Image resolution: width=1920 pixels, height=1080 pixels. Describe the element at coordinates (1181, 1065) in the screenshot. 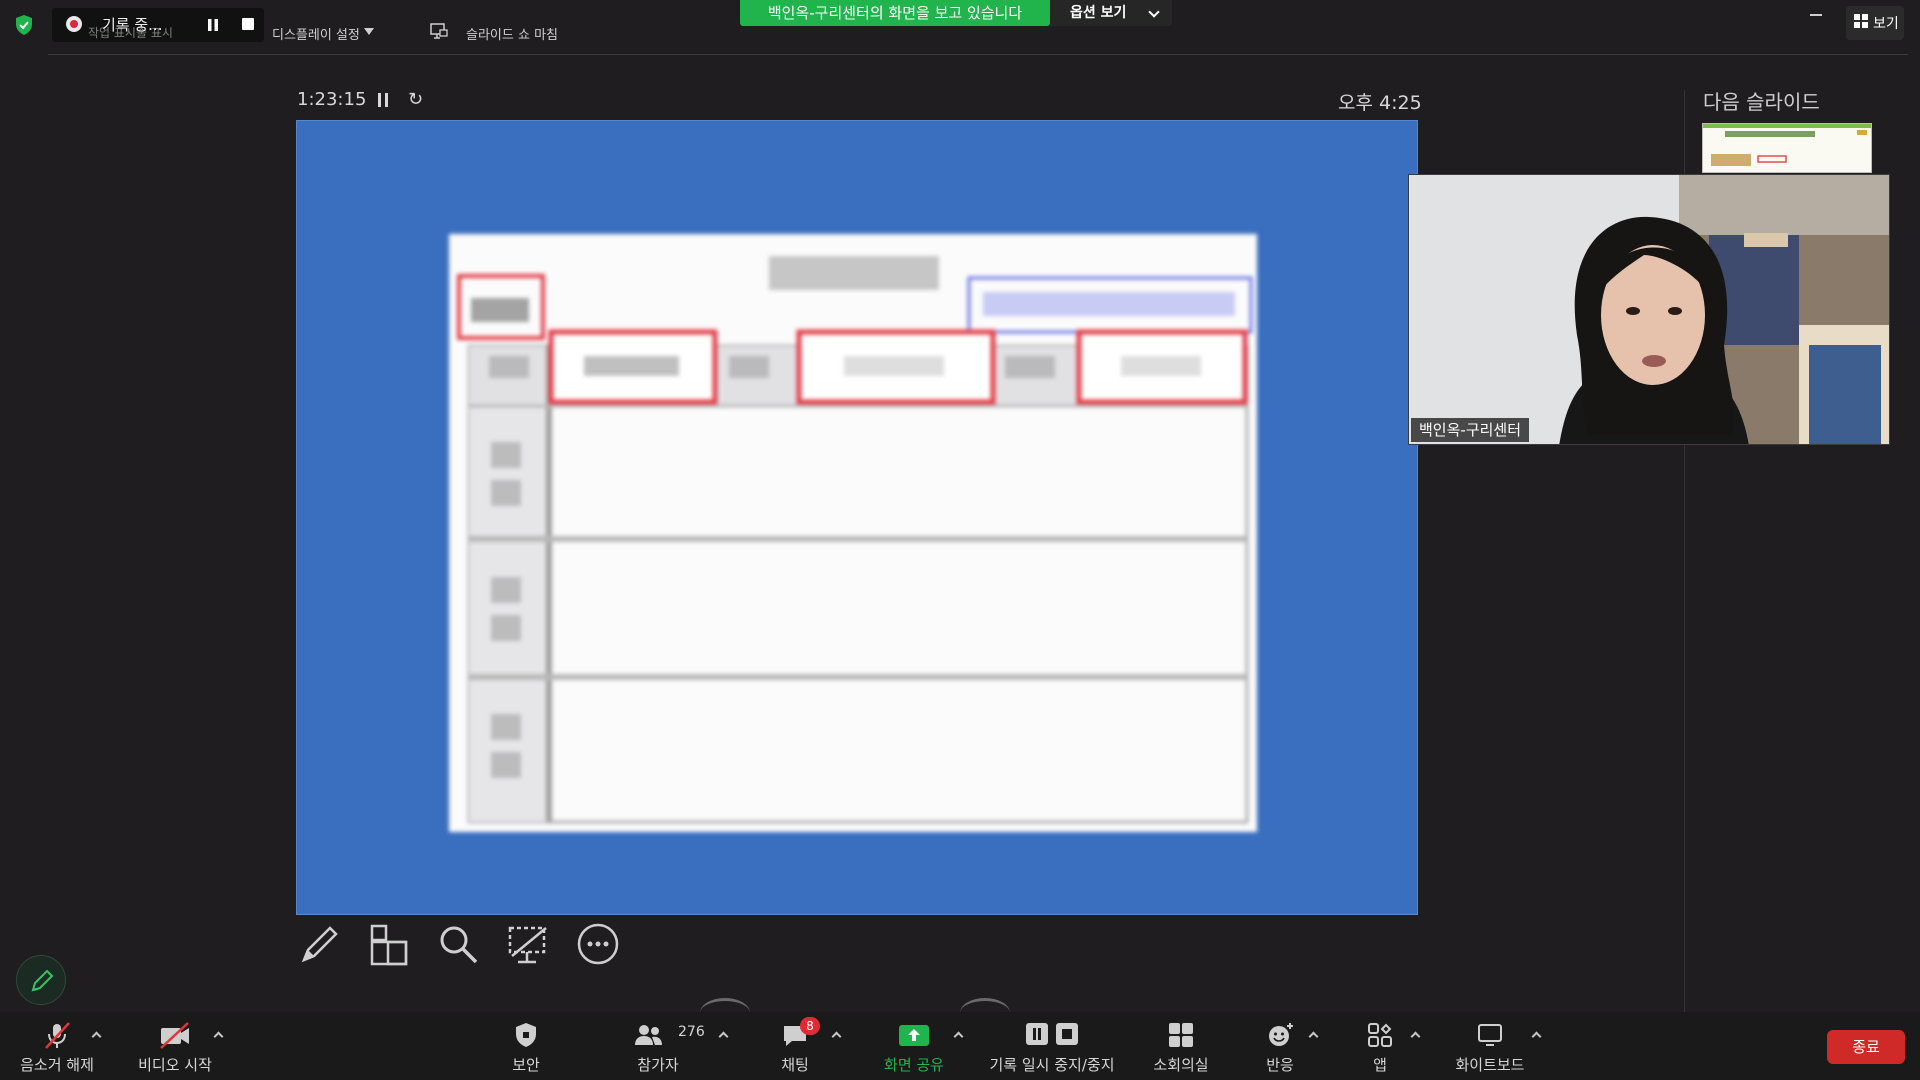

I see `breakout-rooms-label: 소회의실` at that location.